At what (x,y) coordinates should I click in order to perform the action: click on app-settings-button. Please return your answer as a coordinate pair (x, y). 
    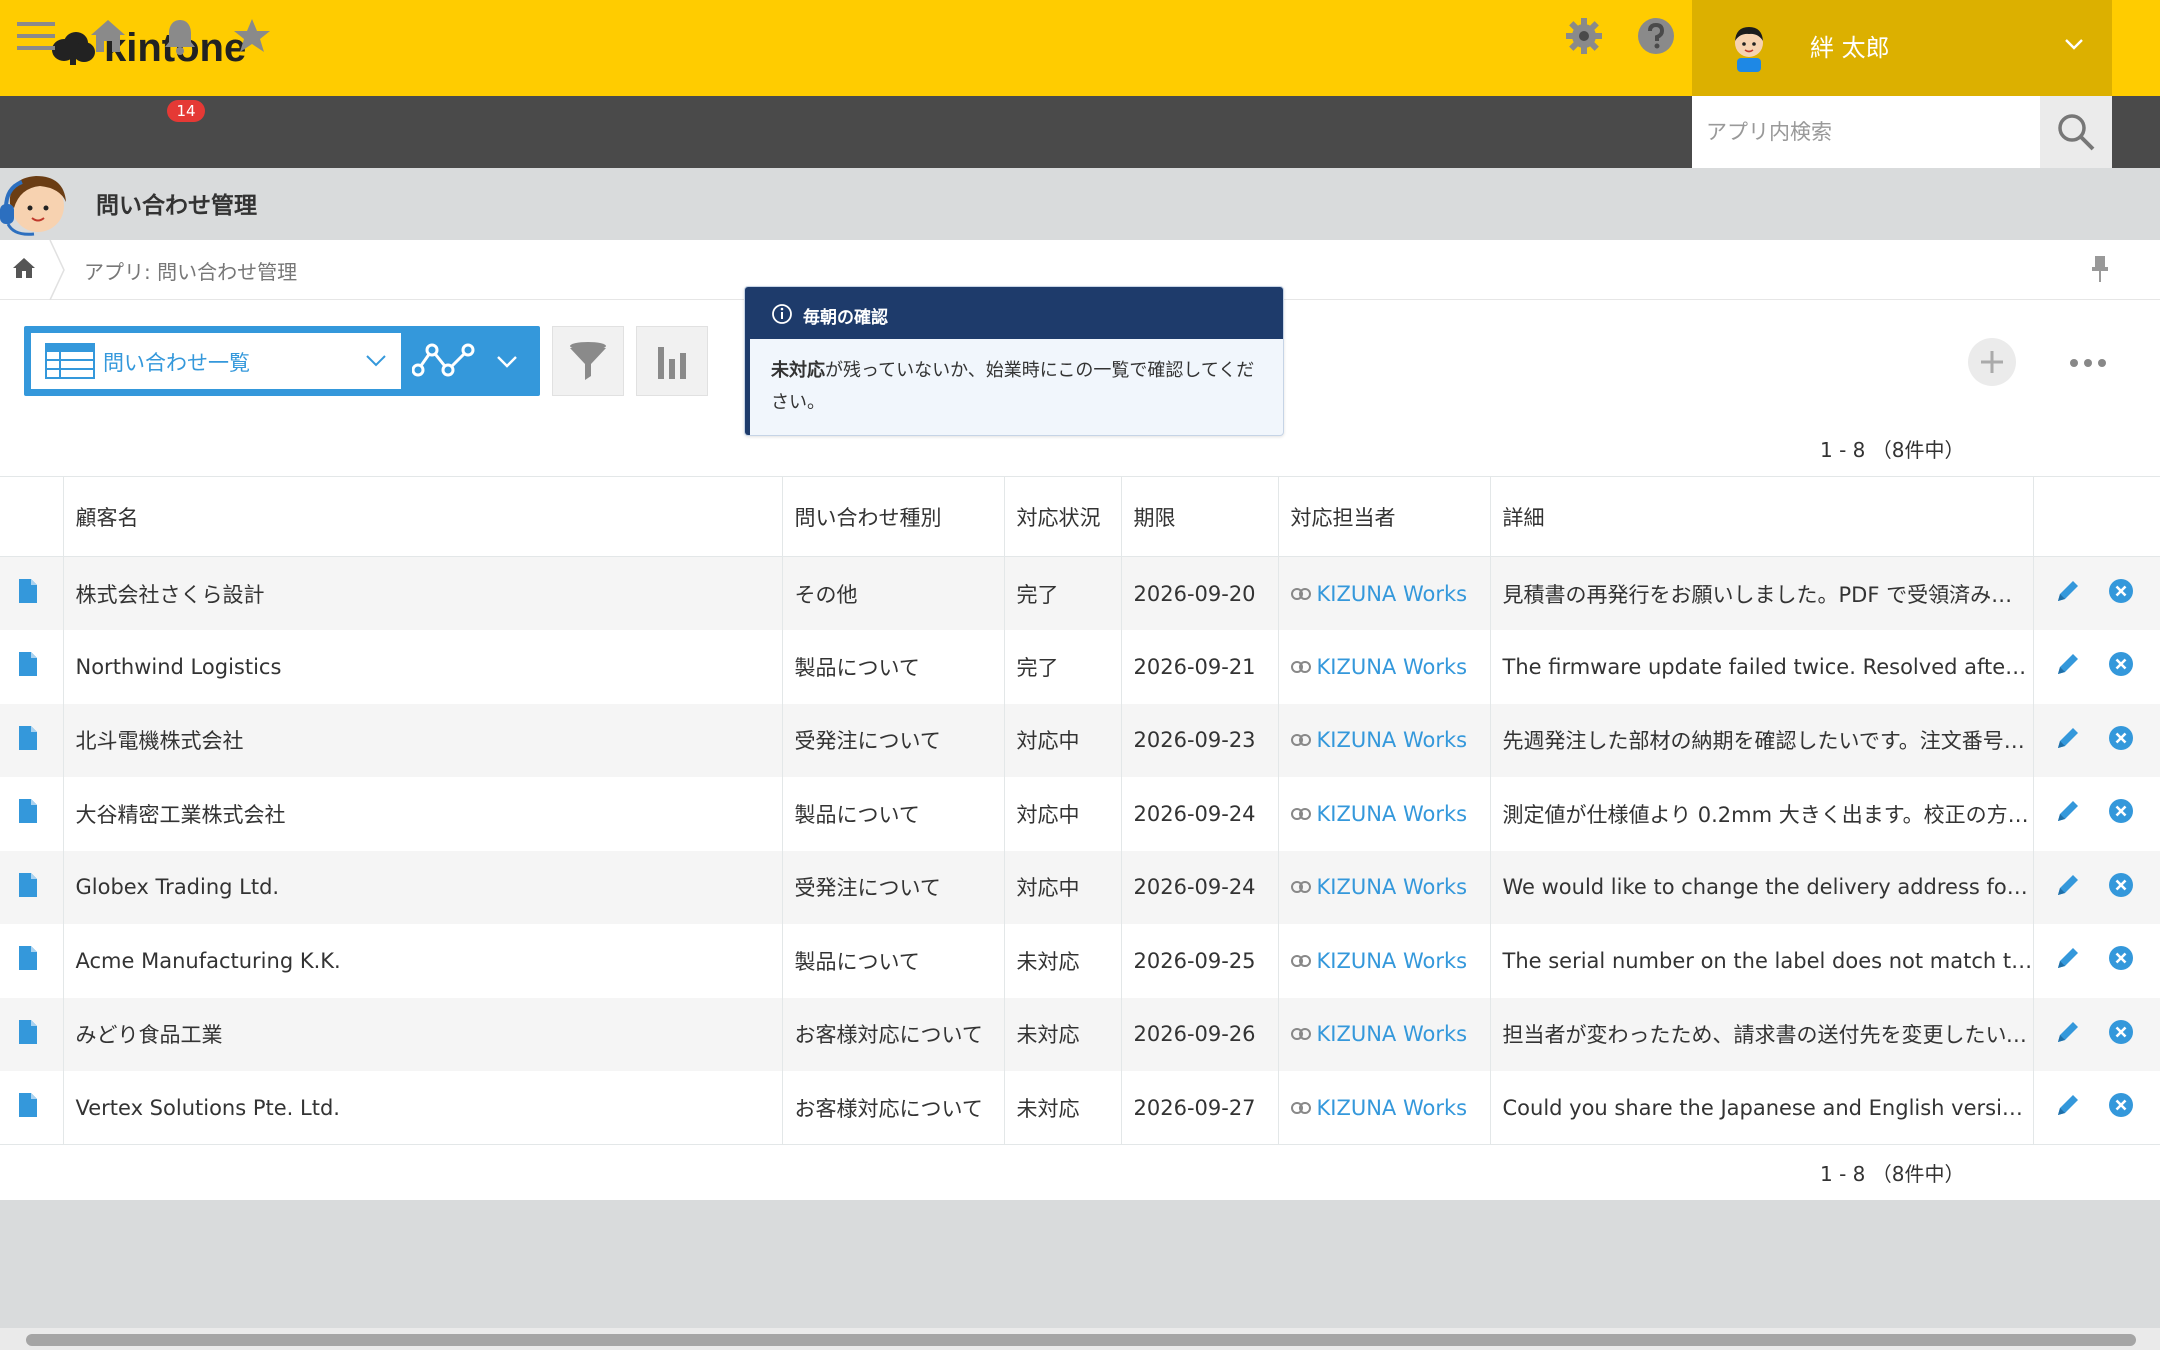
    Looking at the image, I should click on (1584, 36).